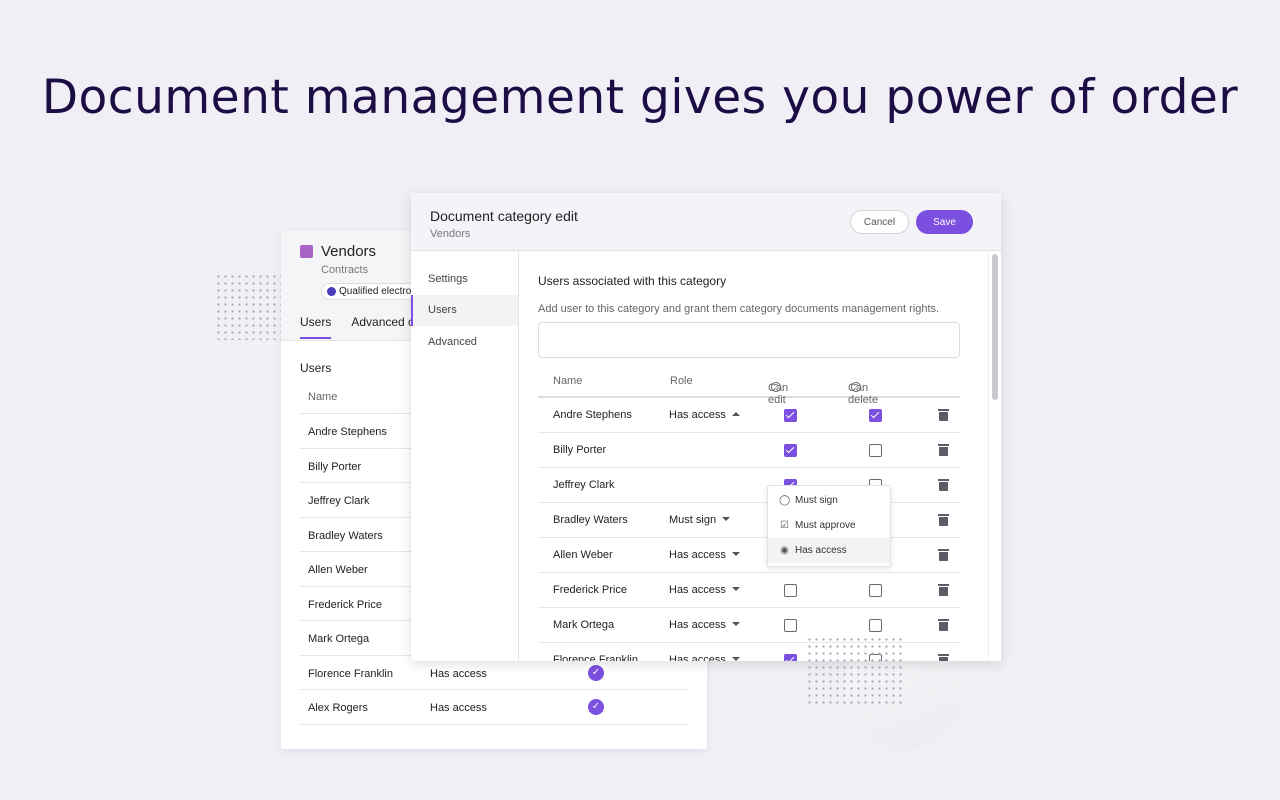 The height and width of the screenshot is (800, 1280). Describe the element at coordinates (450, 234) in the screenshot. I see `modal-subtitle: Vendors` at that location.